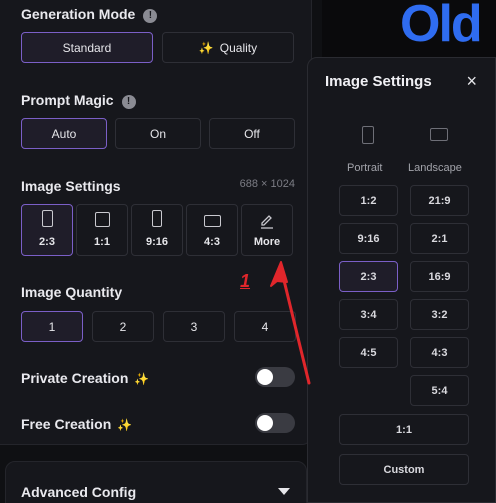 This screenshot has height=503, width=496. Describe the element at coordinates (368, 200) in the screenshot. I see `popup-ratio-1-2: 1:2` at that location.